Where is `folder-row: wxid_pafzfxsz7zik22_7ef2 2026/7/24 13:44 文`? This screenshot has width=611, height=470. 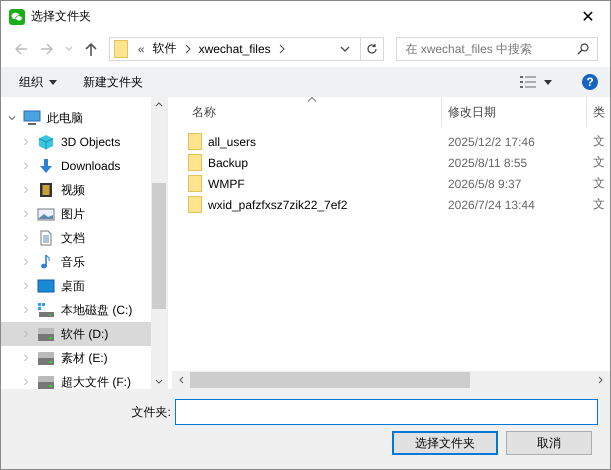 folder-row: wxid_pafzfxsz7zik22_7ef2 2026/7/24 13:44 文 is located at coordinates (391, 204).